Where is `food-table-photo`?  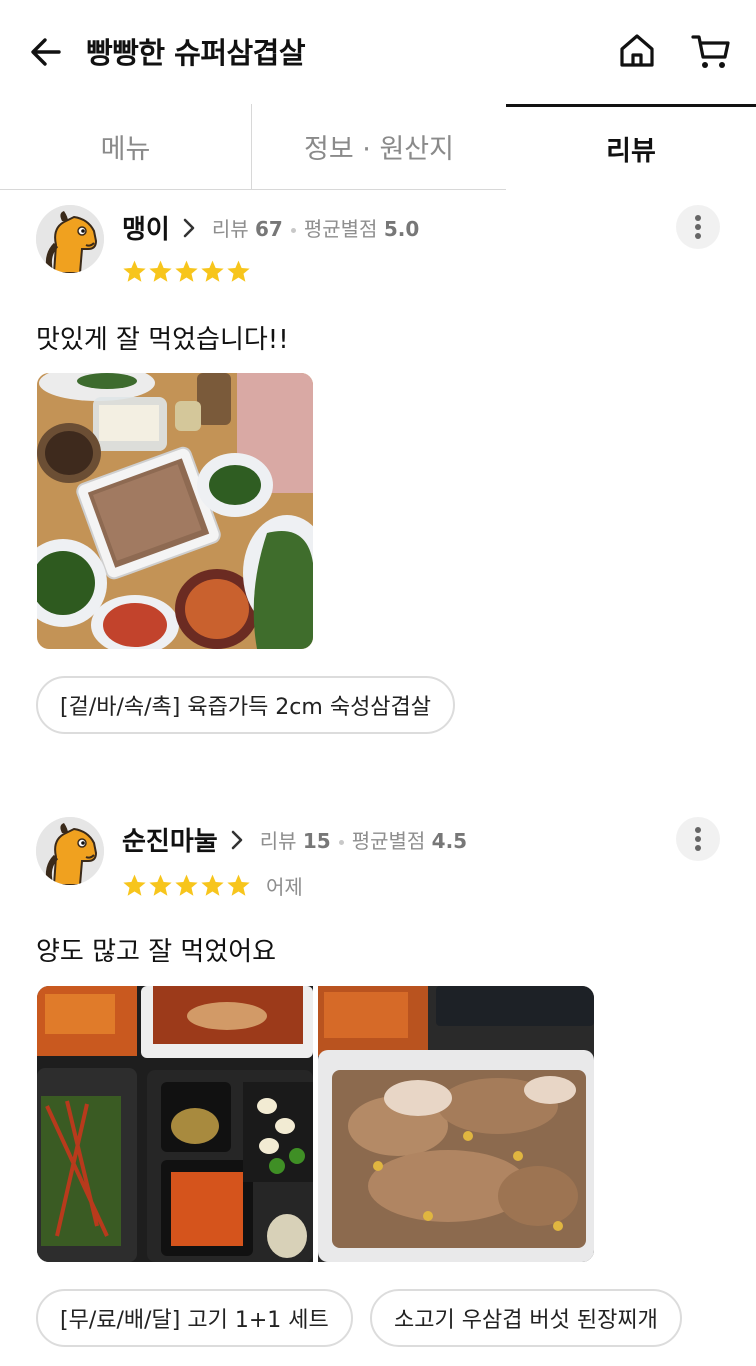
food-table-photo is located at coordinates (175, 511).